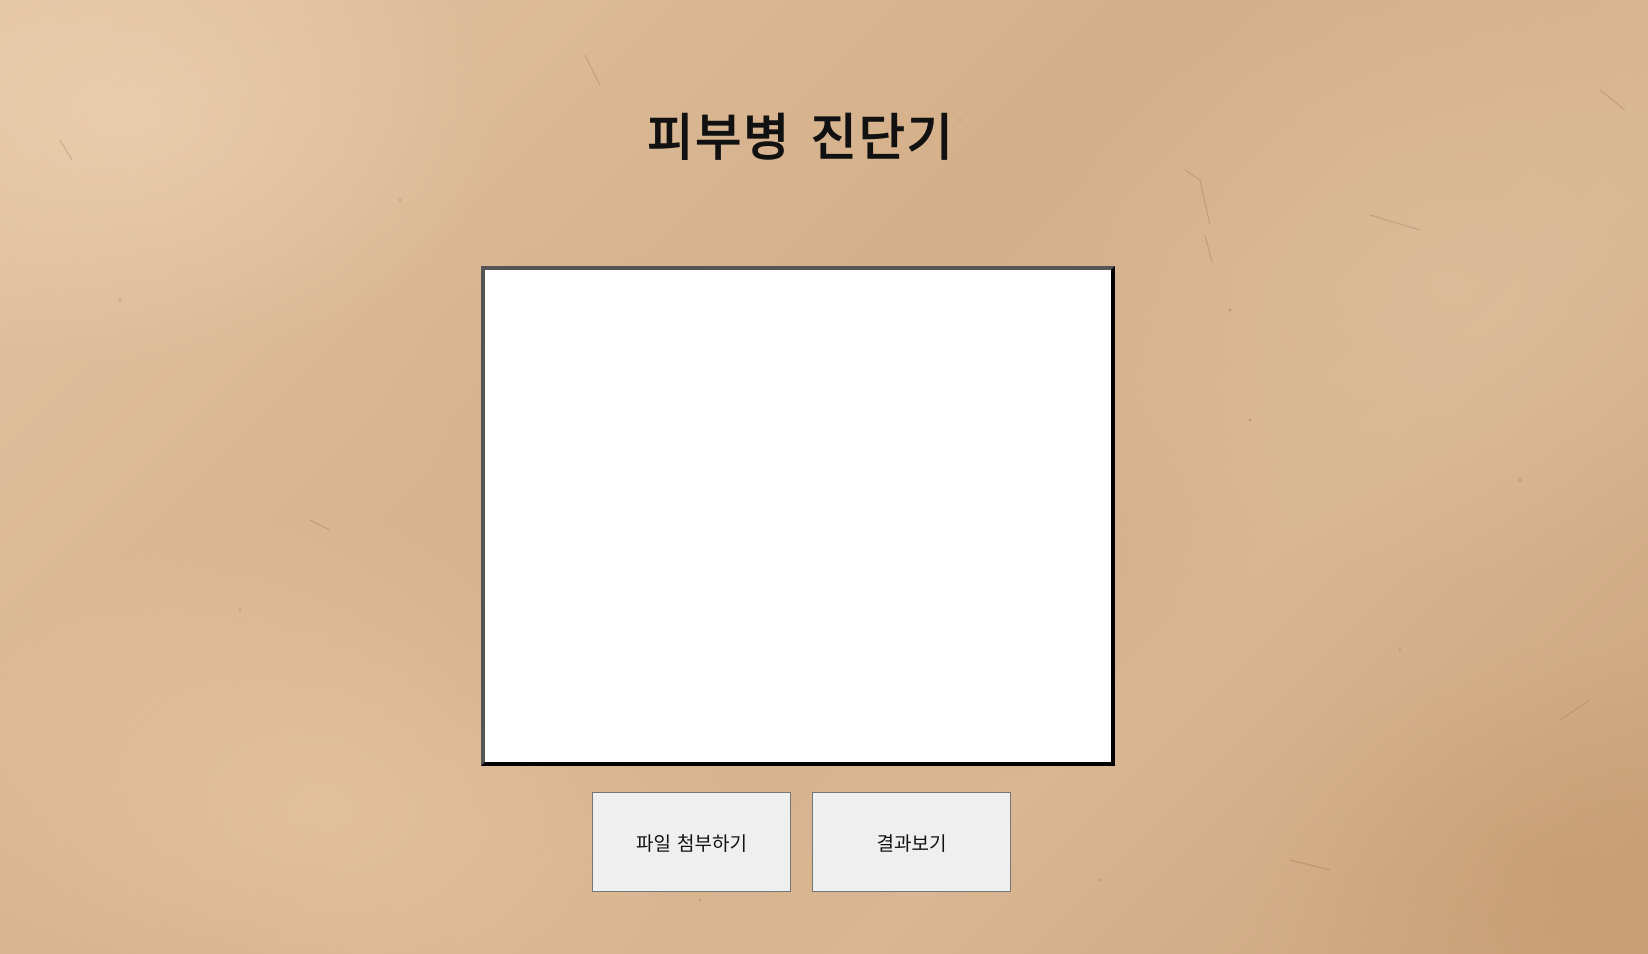 Image resolution: width=1648 pixels, height=954 pixels. Describe the element at coordinates (691, 842) in the screenshot. I see `attach-file-button: 파일 첨부하기` at that location.